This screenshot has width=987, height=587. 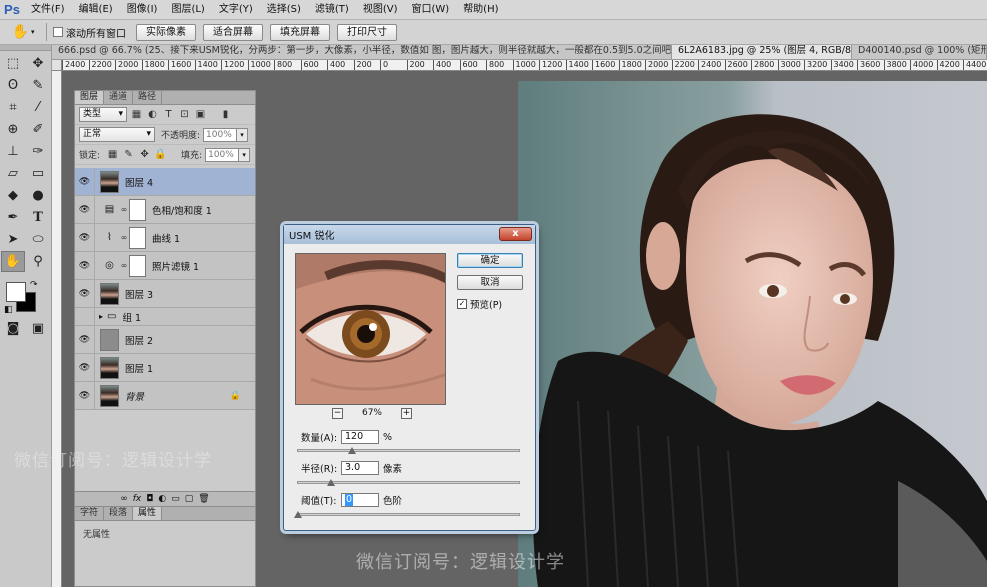 What do you see at coordinates (58, 32) in the screenshot?
I see `checkbox-box` at bounding box center [58, 32].